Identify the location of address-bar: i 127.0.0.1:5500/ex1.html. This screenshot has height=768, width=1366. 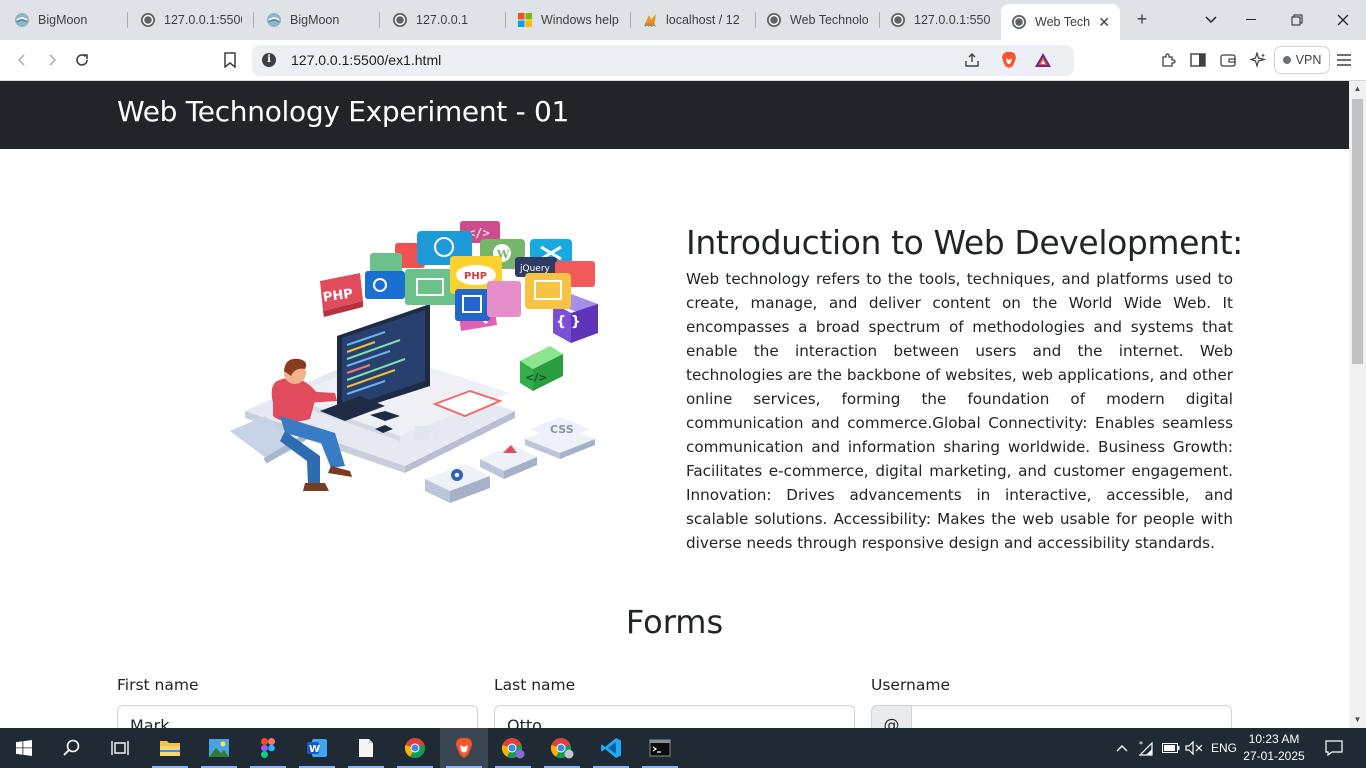
(663, 60).